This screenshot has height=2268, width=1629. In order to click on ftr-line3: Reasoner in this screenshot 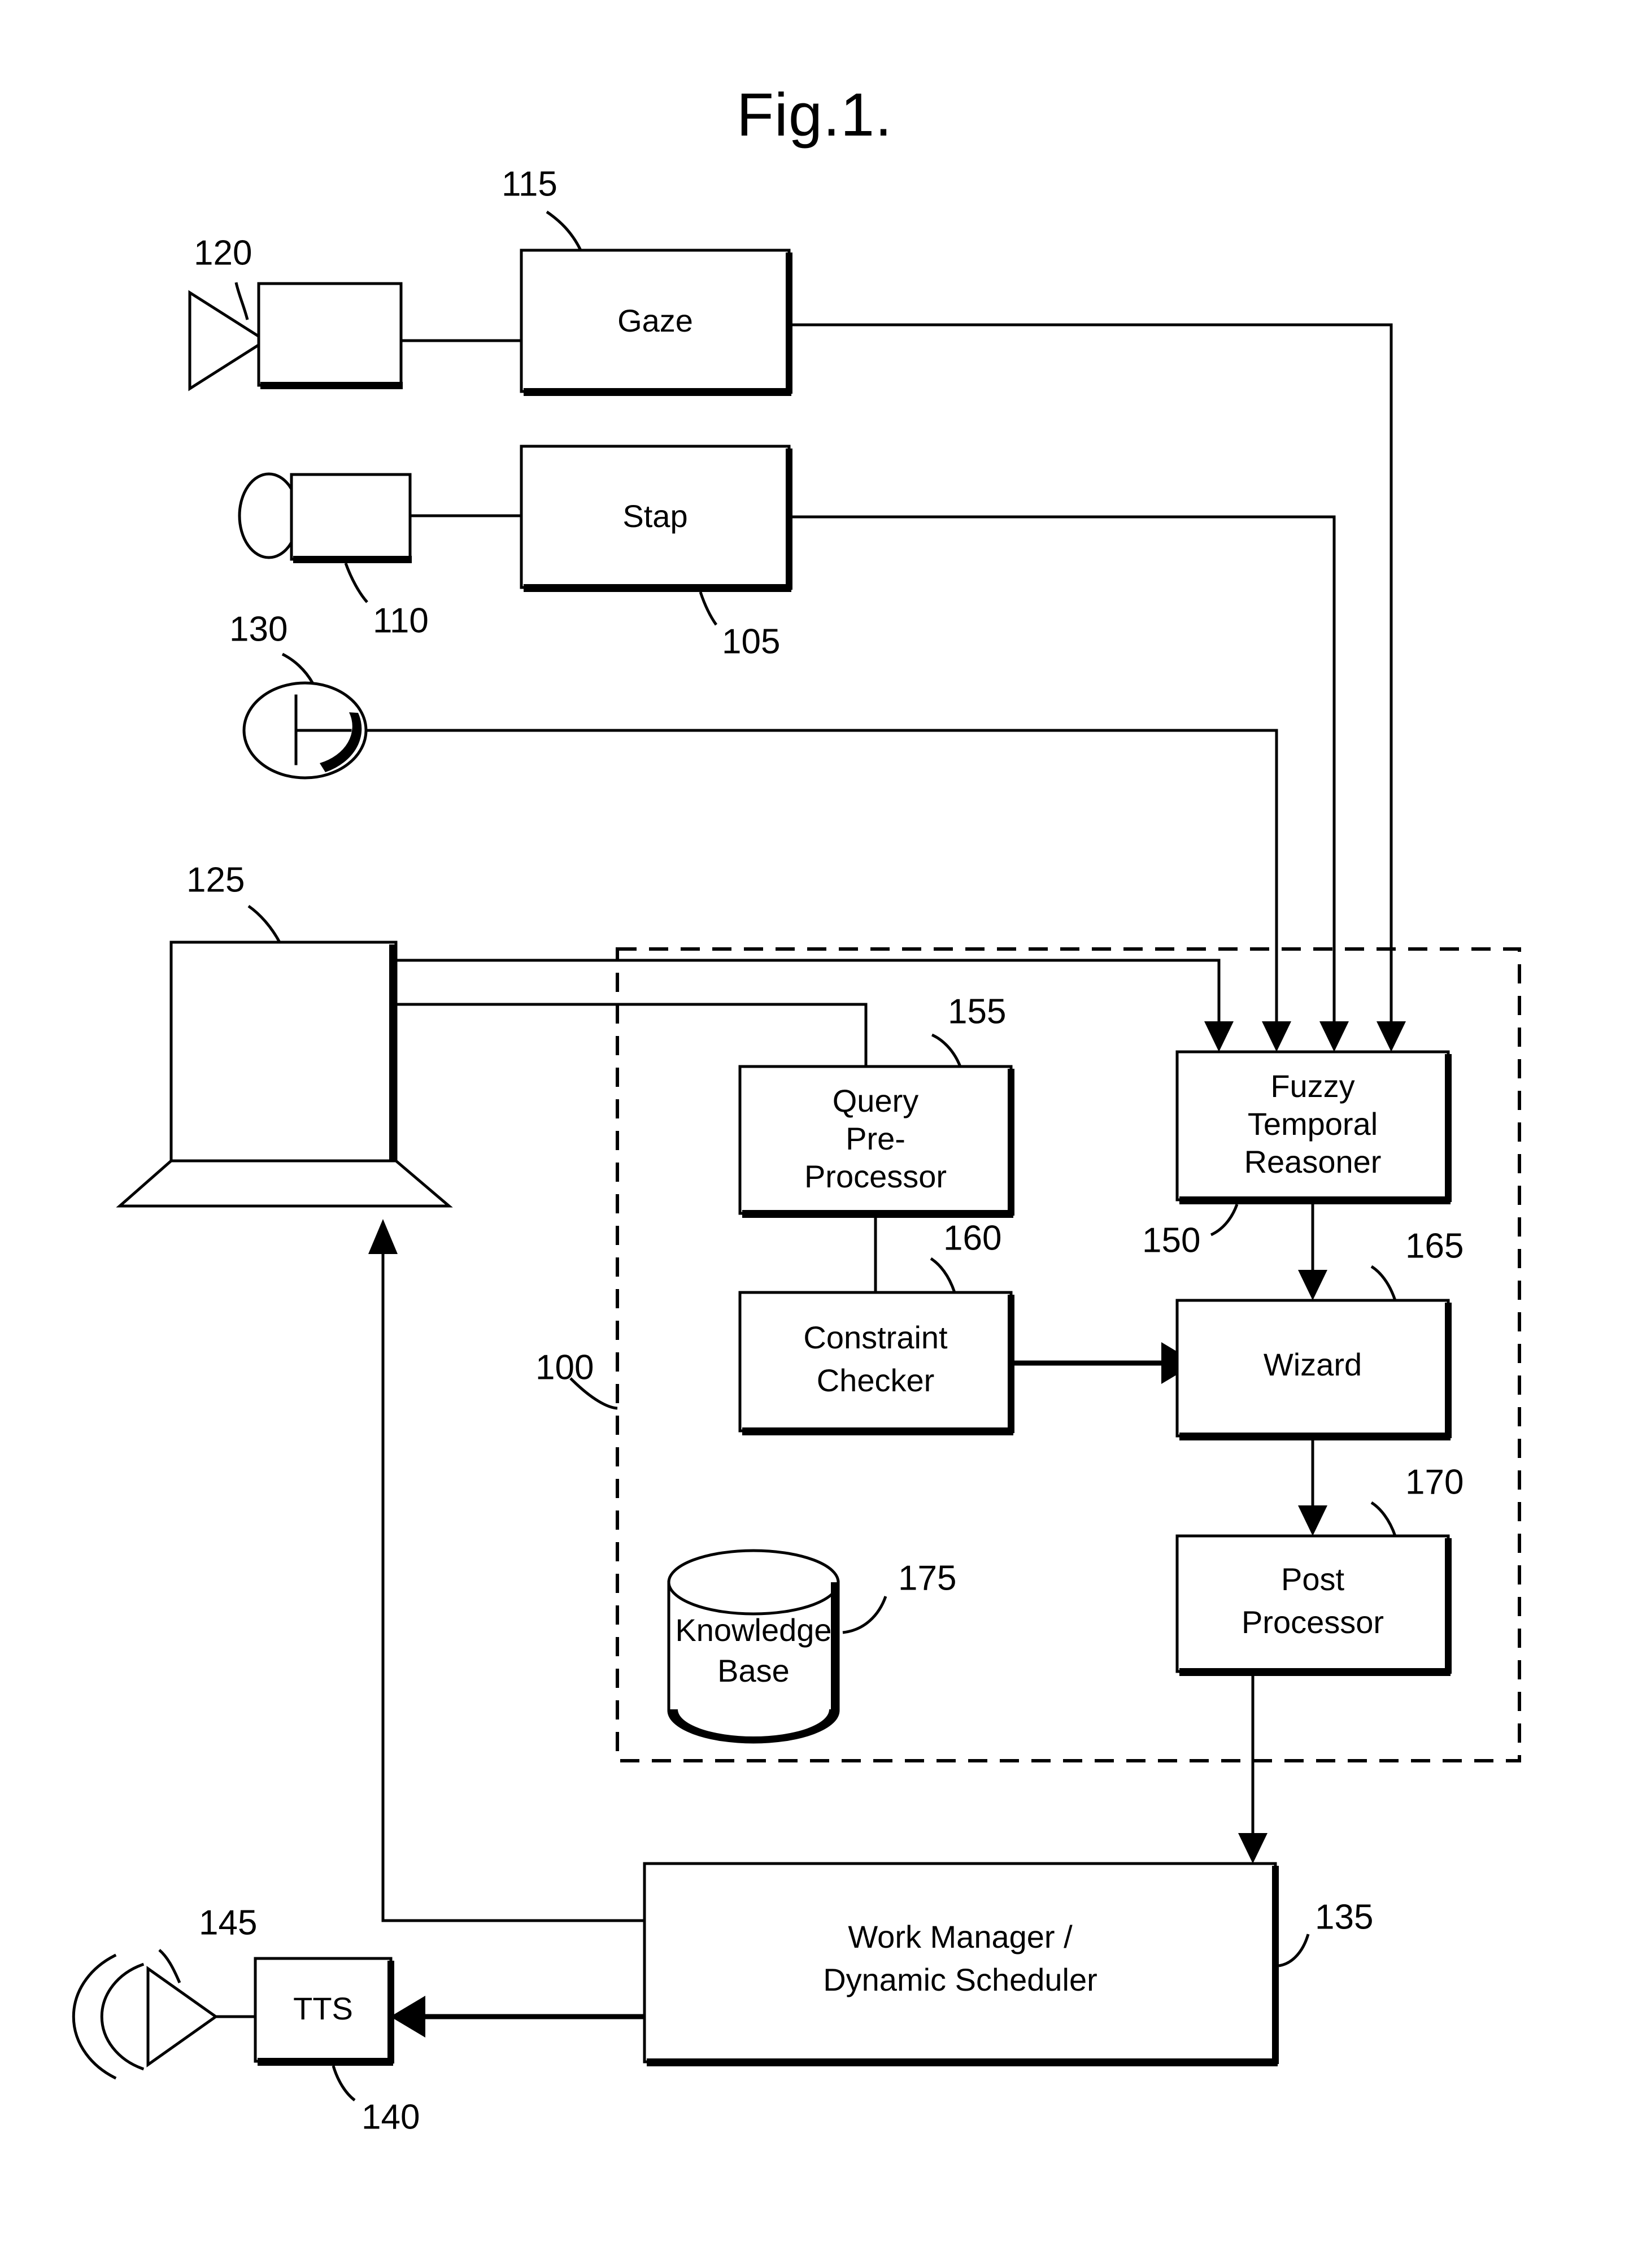, I will do `click(1313, 1161)`.